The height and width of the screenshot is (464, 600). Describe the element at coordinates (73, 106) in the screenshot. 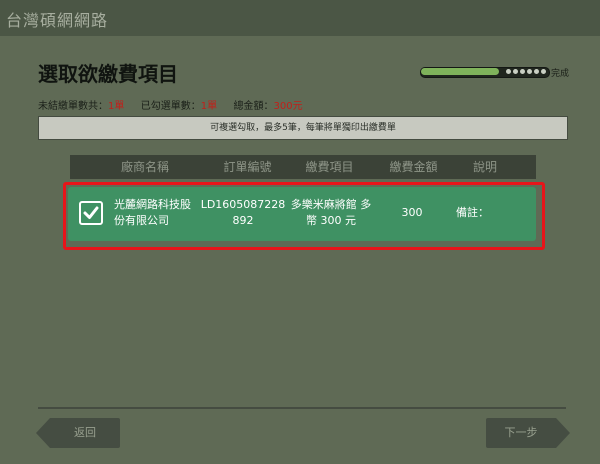

I see `unpaid-label: 未結繳單數共：` at that location.